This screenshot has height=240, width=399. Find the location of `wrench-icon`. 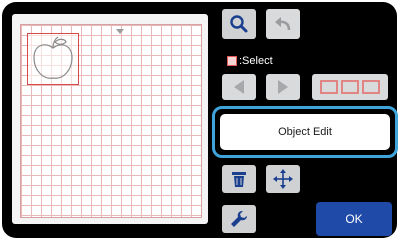

wrench-icon is located at coordinates (239, 219).